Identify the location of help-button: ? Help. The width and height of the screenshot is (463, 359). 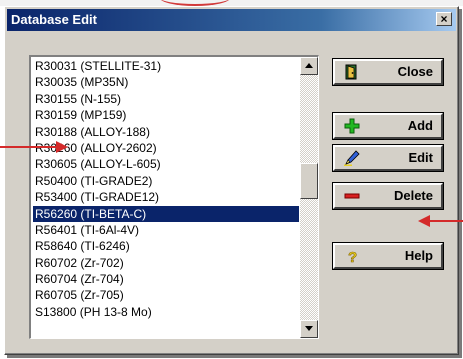
(388, 256).